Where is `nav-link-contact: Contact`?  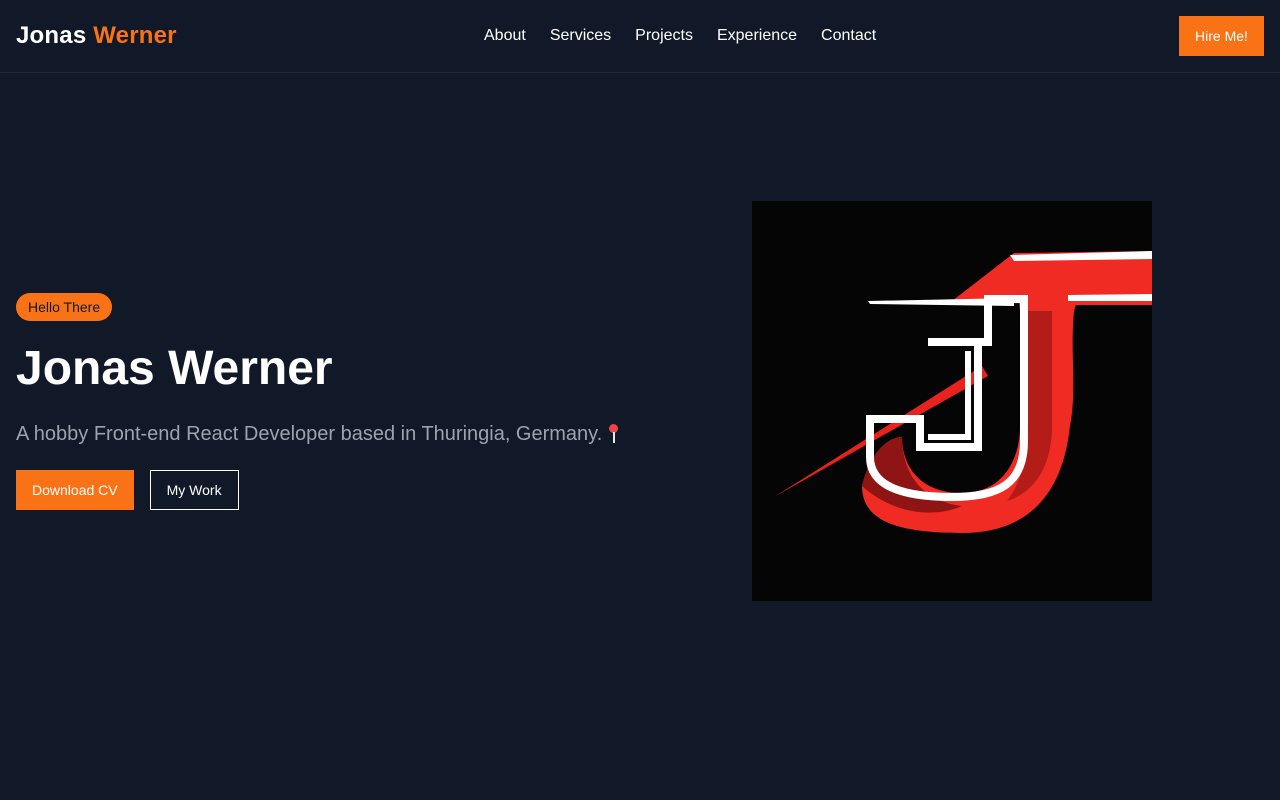
nav-link-contact: Contact is located at coordinates (848, 36).